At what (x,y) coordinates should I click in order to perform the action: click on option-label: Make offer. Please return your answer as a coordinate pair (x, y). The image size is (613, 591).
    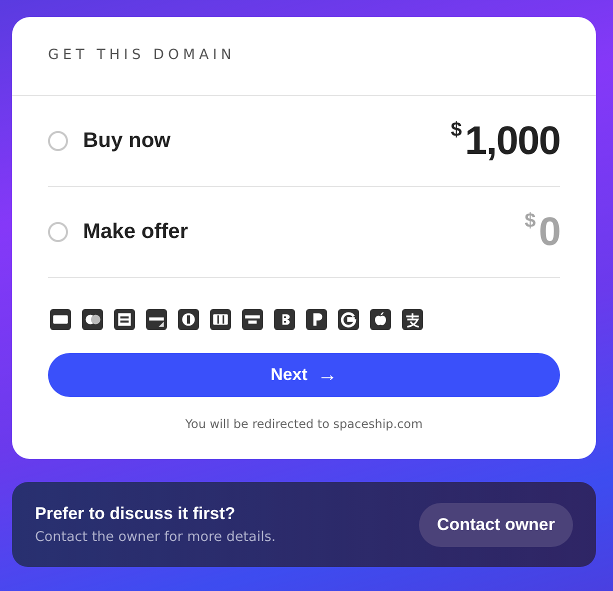
    Looking at the image, I should click on (304, 232).